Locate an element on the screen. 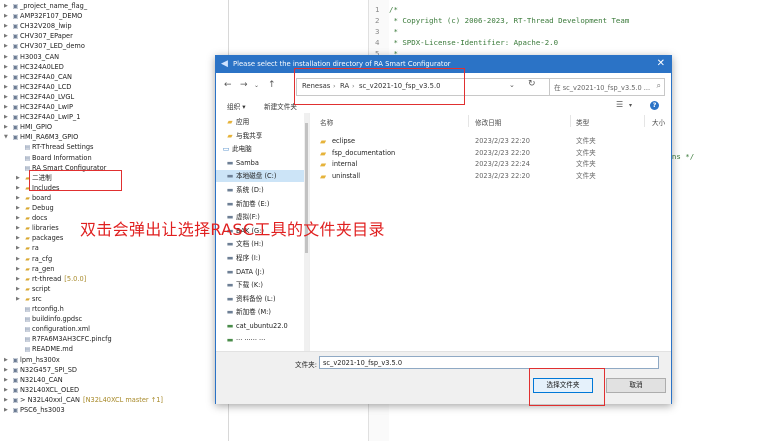  column-header-size: 大小 is located at coordinates (658, 122).